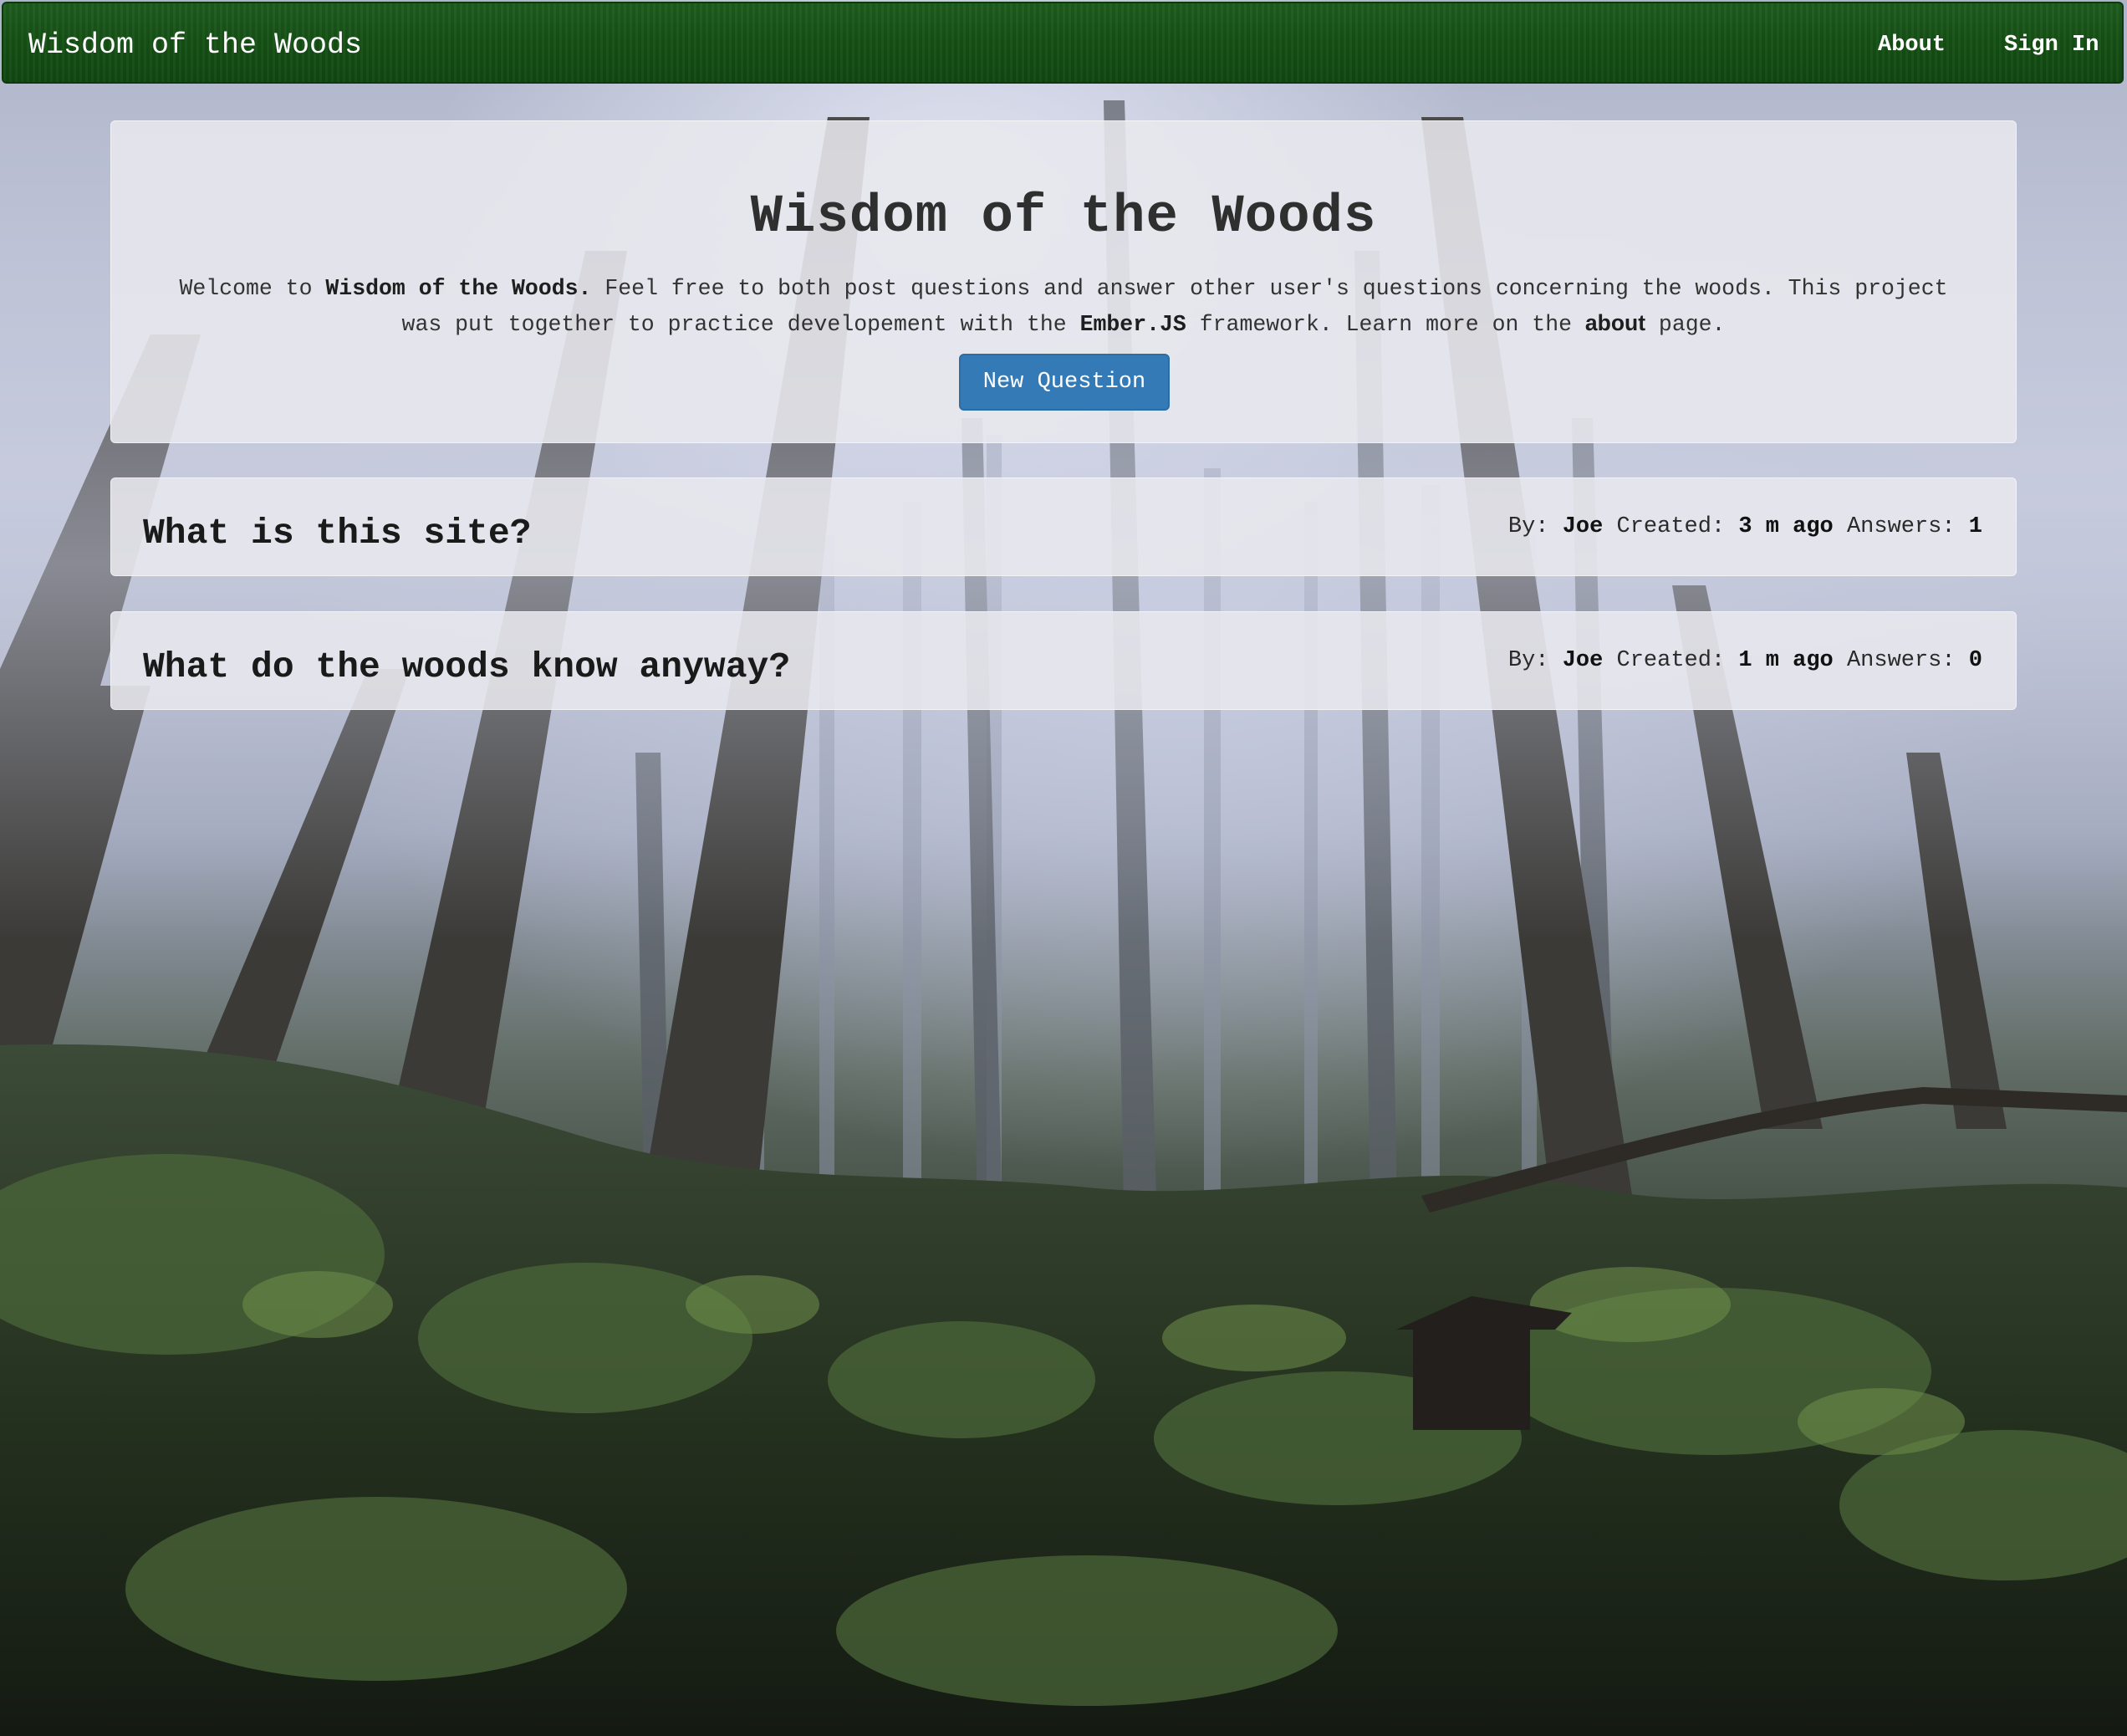  I want to click on new-question-button: New Question, so click(1064, 382).